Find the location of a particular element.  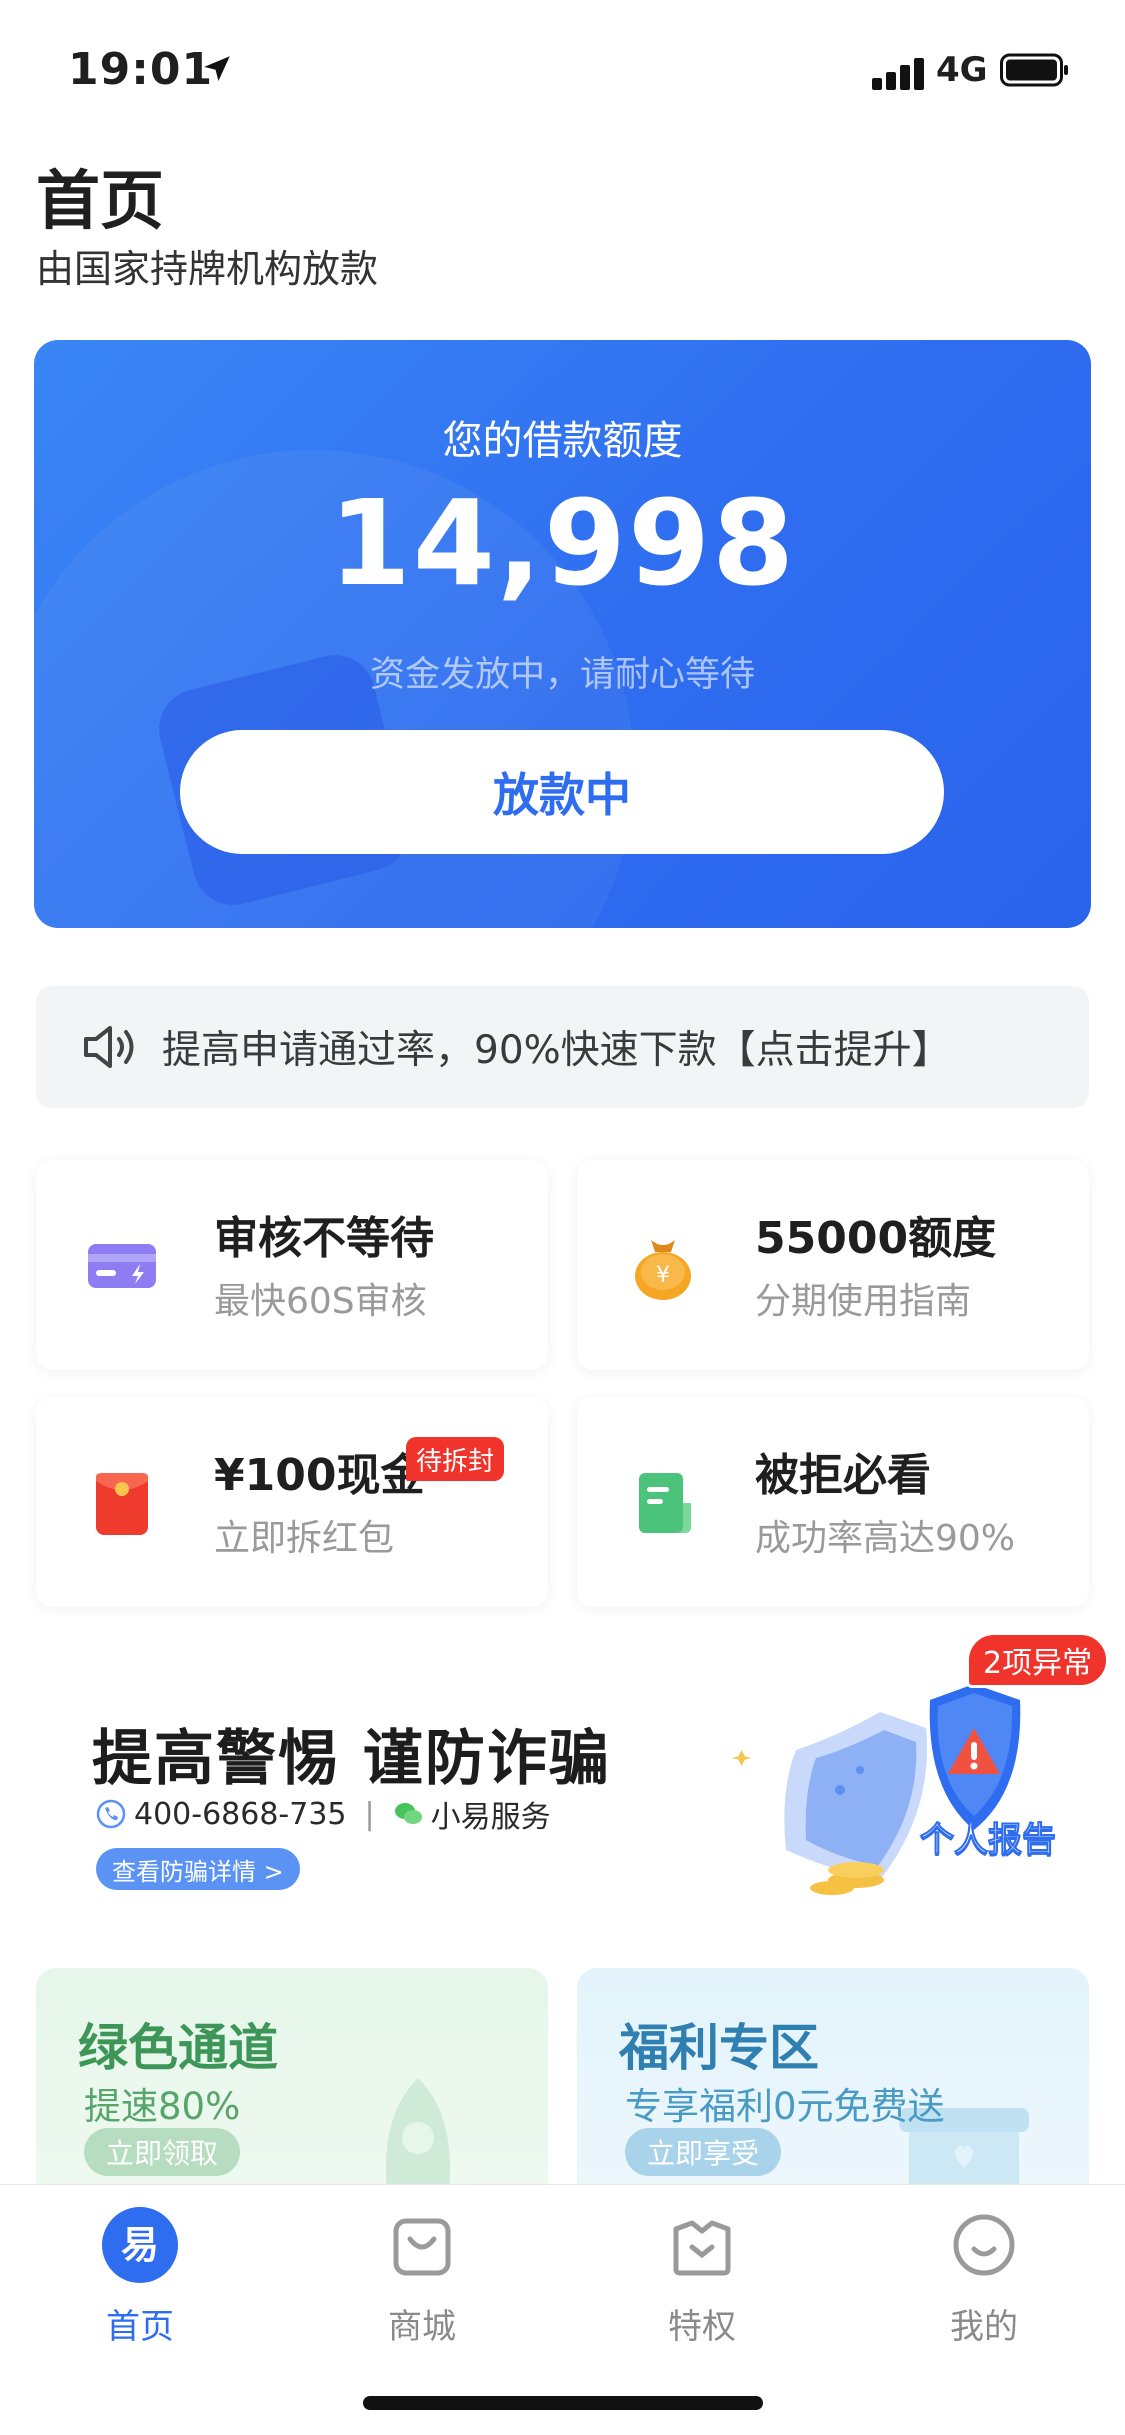

feature-subtitle: 立即拆红包 is located at coordinates (304, 1538).